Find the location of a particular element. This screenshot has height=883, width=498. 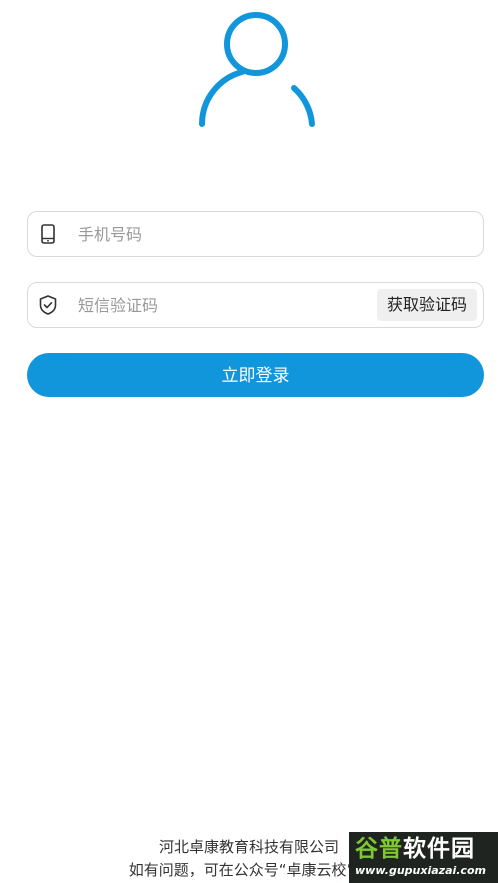

shield-check-icon is located at coordinates (48, 305).